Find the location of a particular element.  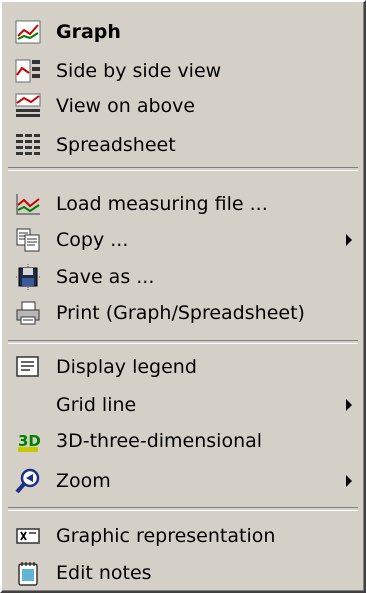

menu-item-label: Side by side view is located at coordinates (139, 71).